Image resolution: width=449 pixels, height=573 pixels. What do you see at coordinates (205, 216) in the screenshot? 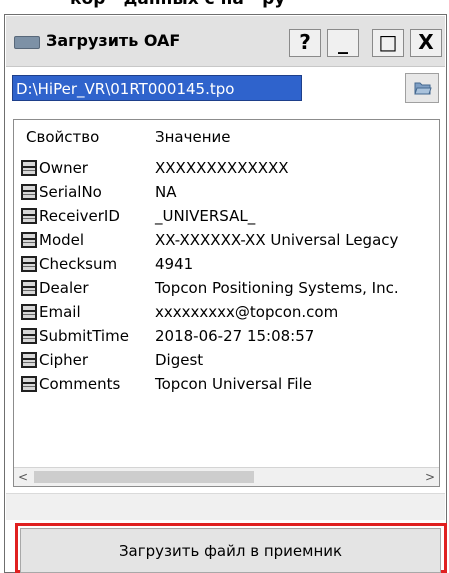
I see `property-value: _UNIVERSAL_` at bounding box center [205, 216].